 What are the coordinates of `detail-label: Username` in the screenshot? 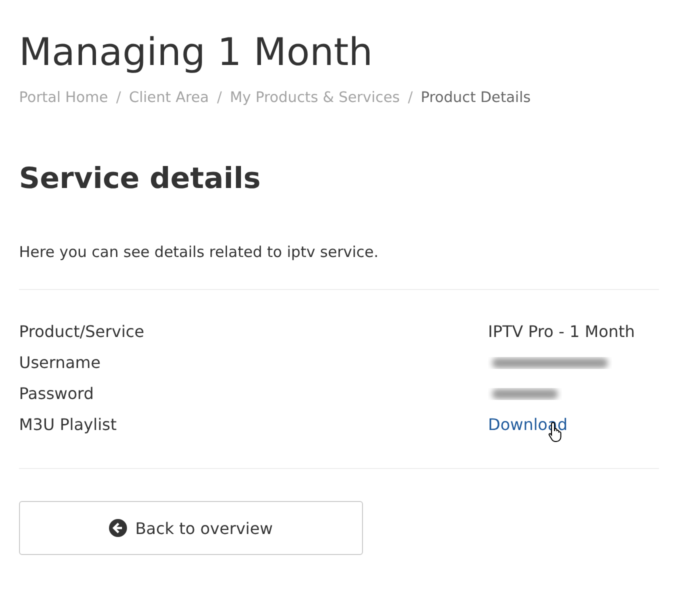 It's located at (60, 362).